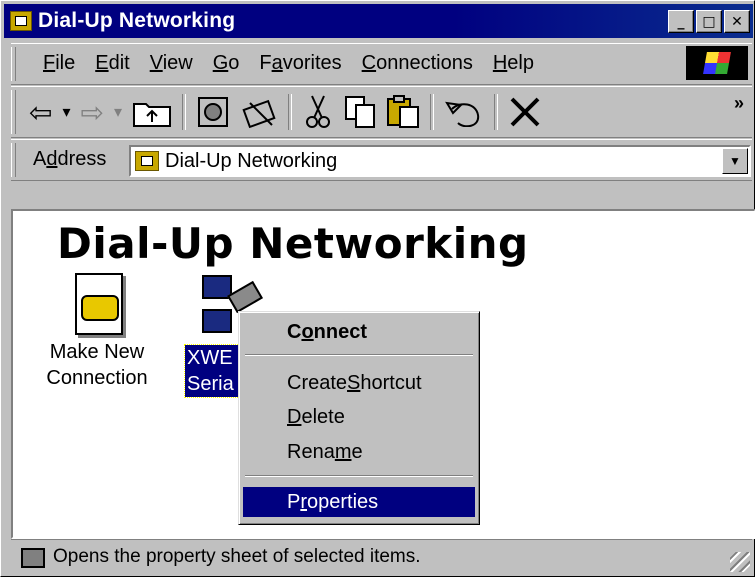 Image resolution: width=755 pixels, height=577 pixels. I want to click on forward-dropdown-icon: ▾, so click(118, 112).